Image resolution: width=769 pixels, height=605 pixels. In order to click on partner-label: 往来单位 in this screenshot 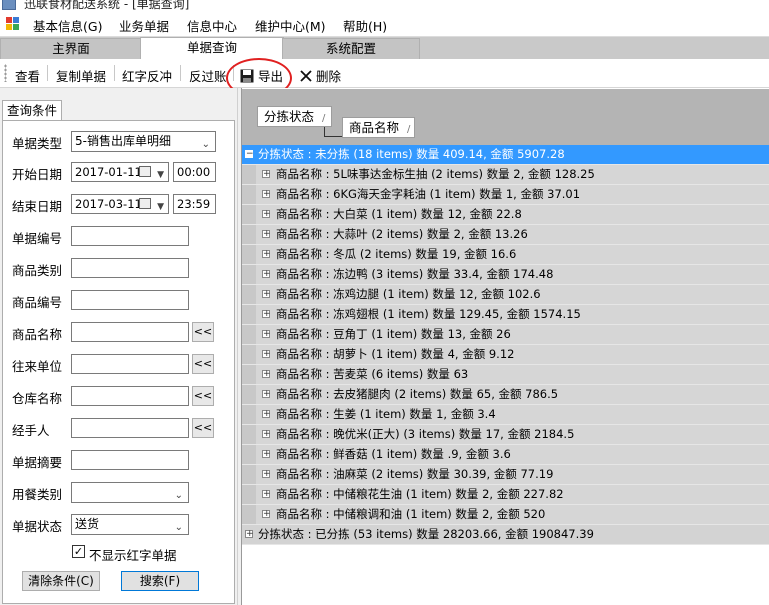, I will do `click(37, 366)`.